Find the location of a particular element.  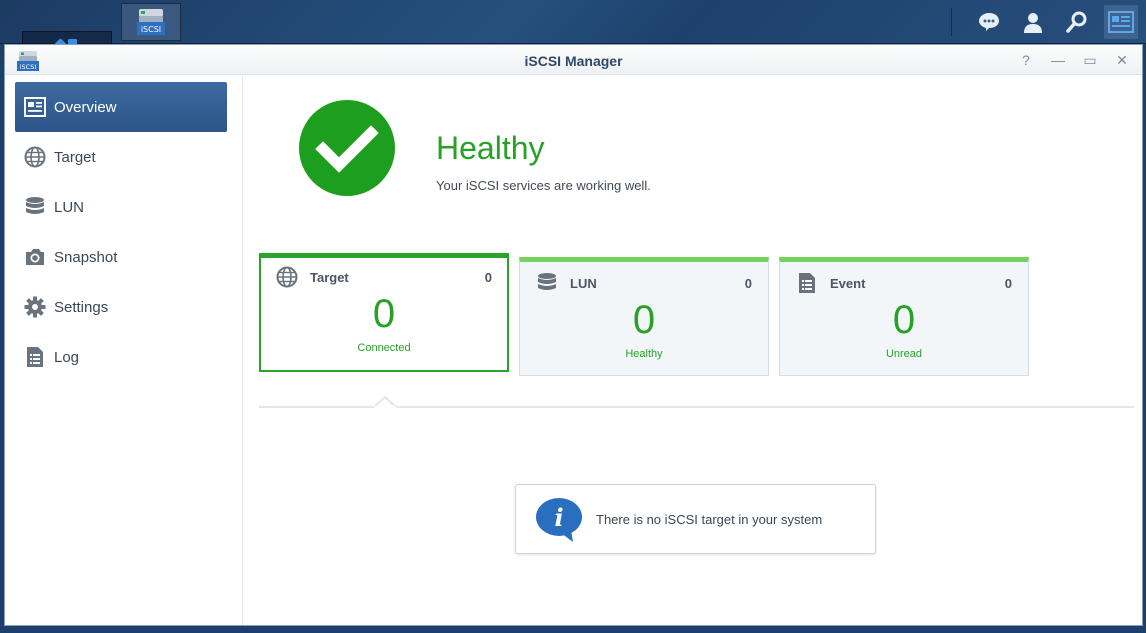

card-sublabel: Unread is located at coordinates (904, 354).